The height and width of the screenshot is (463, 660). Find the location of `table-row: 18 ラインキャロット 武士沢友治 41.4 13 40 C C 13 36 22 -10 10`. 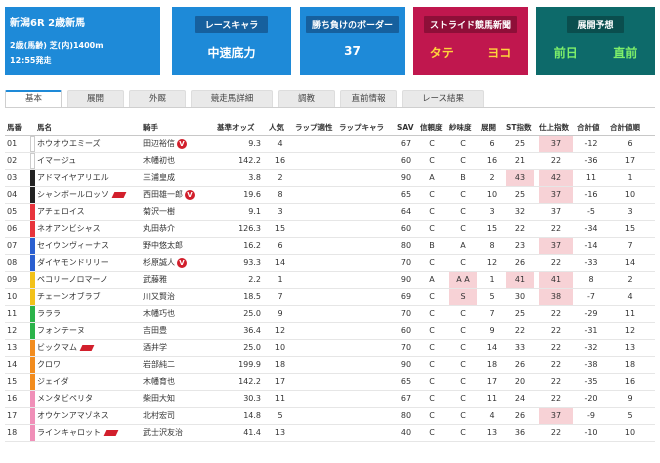

table-row: 18 ラインキャロット 武士沢友治 41.4 13 40 C C 13 36 22 -10 10 is located at coordinates (330, 433).